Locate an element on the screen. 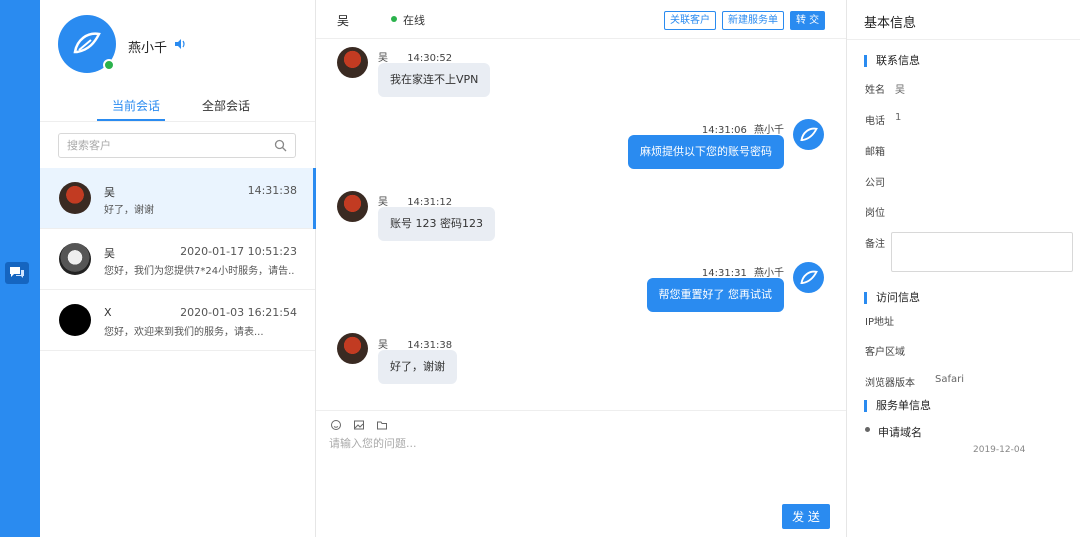  message-meta: 吴 14:31:12 is located at coordinates (415, 200).